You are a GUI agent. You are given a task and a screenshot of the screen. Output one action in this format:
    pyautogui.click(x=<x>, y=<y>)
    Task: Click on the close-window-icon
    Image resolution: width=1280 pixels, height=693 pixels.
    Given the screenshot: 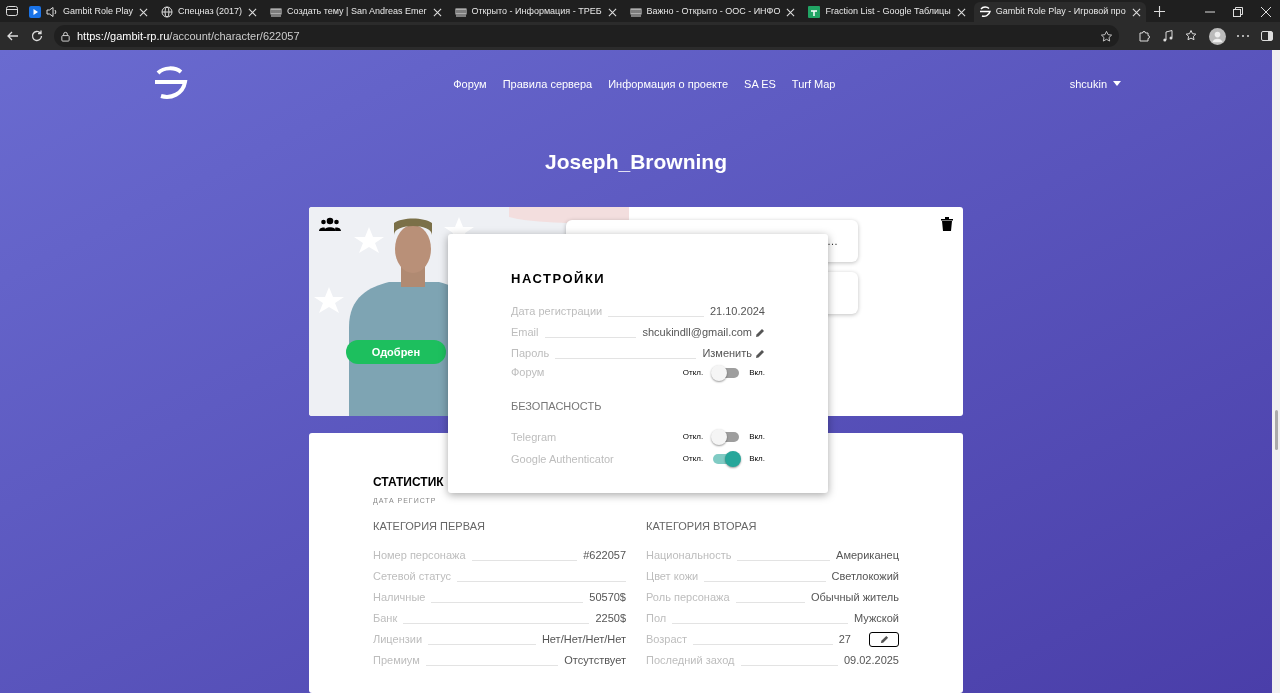 What is the action you would take?
    pyautogui.click(x=1266, y=12)
    